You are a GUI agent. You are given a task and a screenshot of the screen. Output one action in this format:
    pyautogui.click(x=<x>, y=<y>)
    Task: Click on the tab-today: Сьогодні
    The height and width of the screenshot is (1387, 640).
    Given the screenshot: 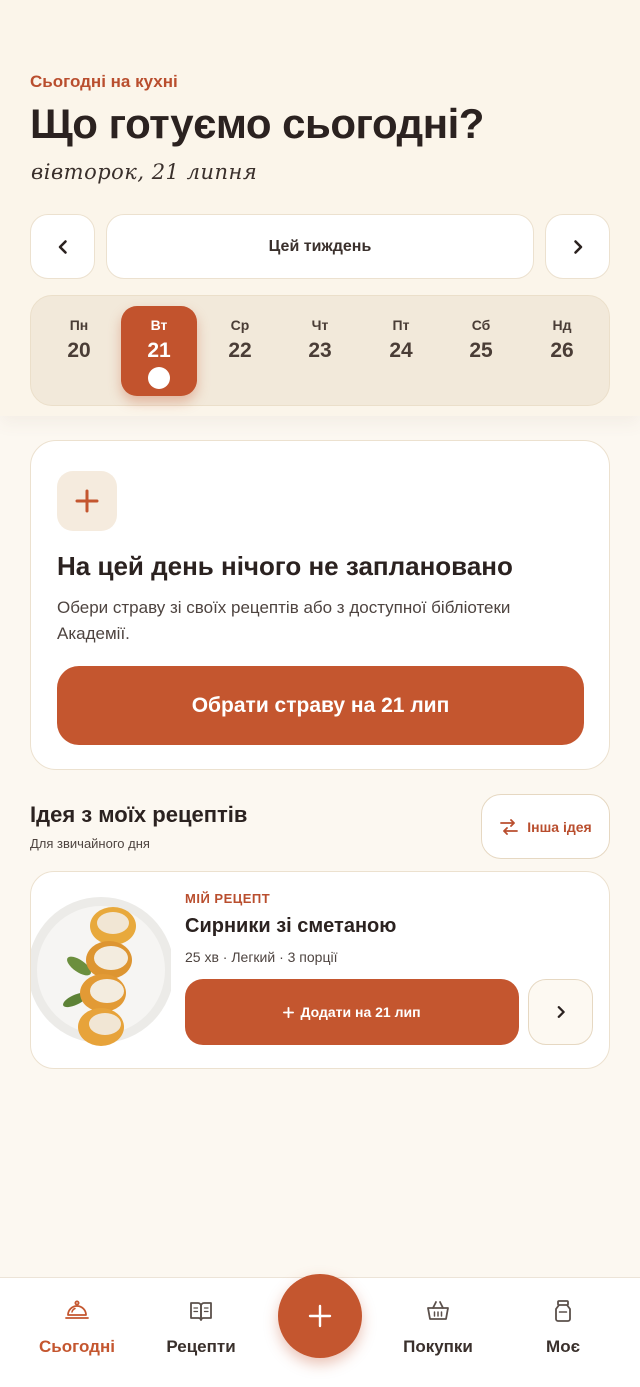 What is the action you would take?
    pyautogui.click(x=77, y=1327)
    